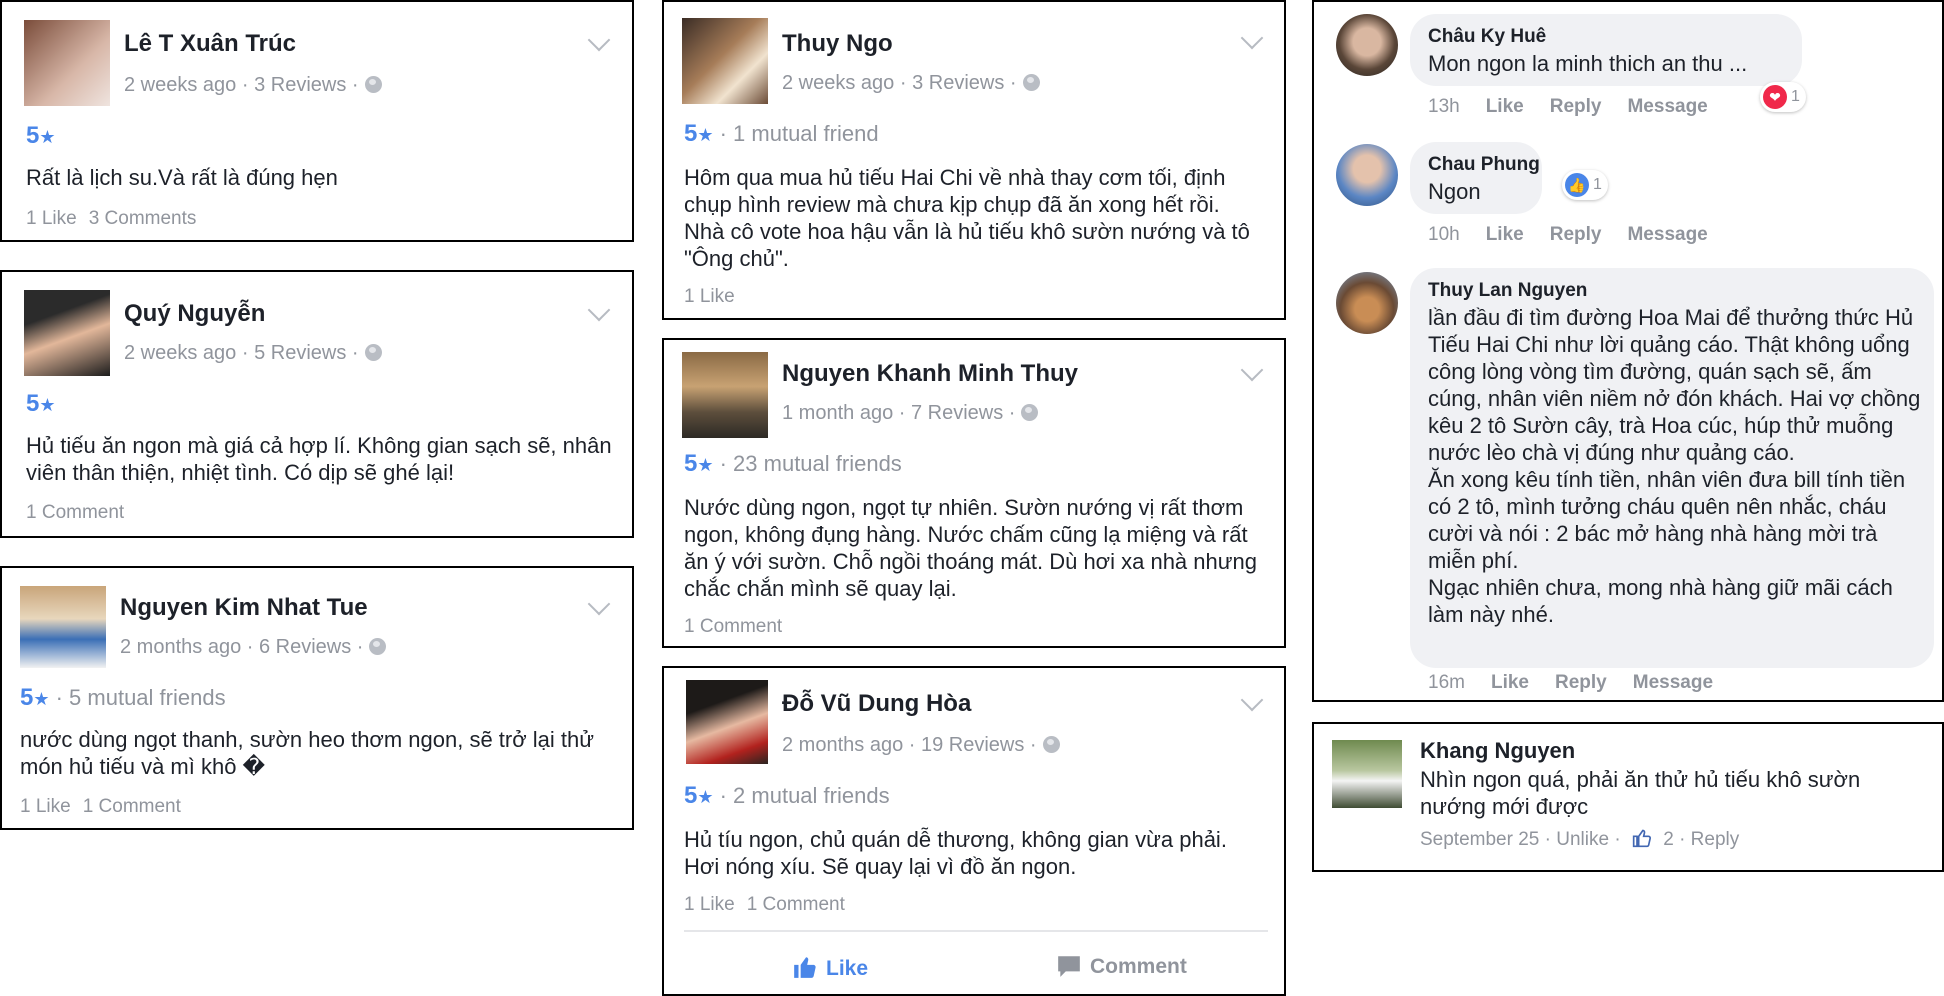 The image size is (1944, 996). I want to click on reviewer-name: Lê T Xuân Trúc, so click(210, 44).